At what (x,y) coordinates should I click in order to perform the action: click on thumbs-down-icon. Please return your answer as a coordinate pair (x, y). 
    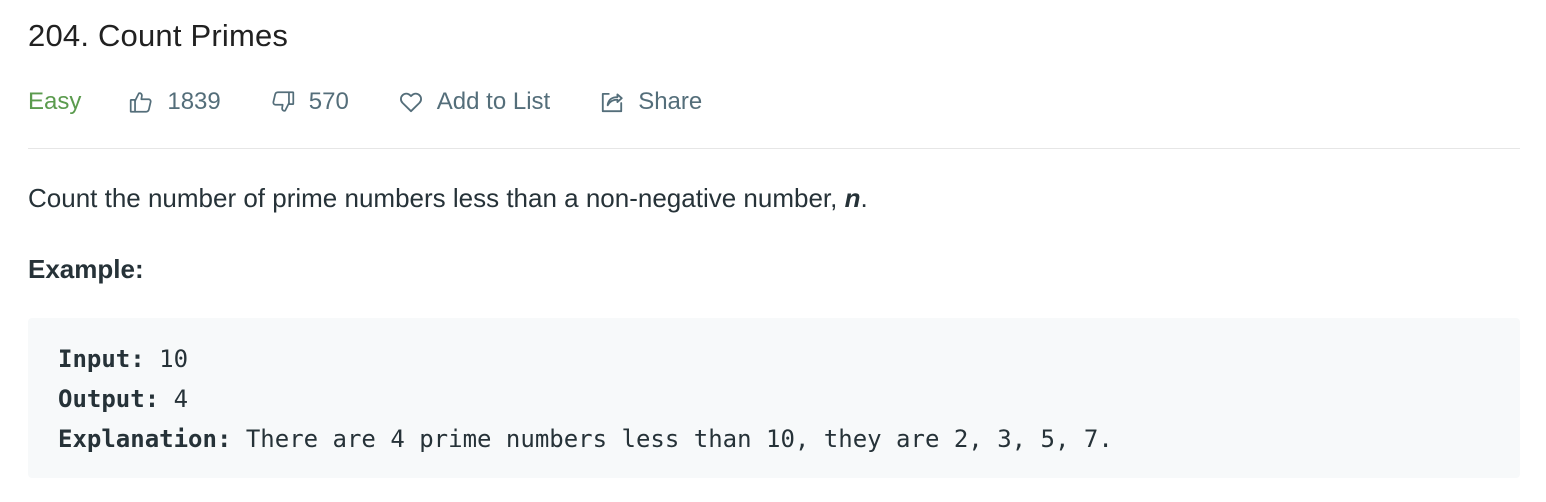
    Looking at the image, I should click on (283, 102).